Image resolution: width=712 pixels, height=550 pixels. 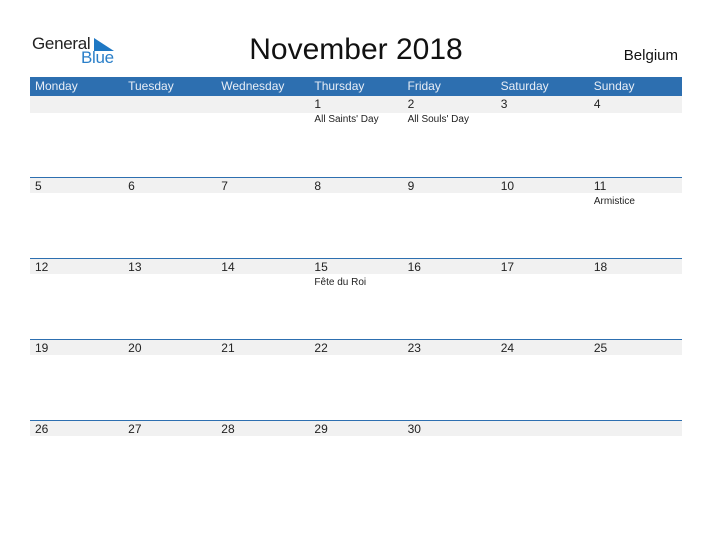 What do you see at coordinates (262, 217) in the screenshot?
I see `day-cell: 7` at bounding box center [262, 217].